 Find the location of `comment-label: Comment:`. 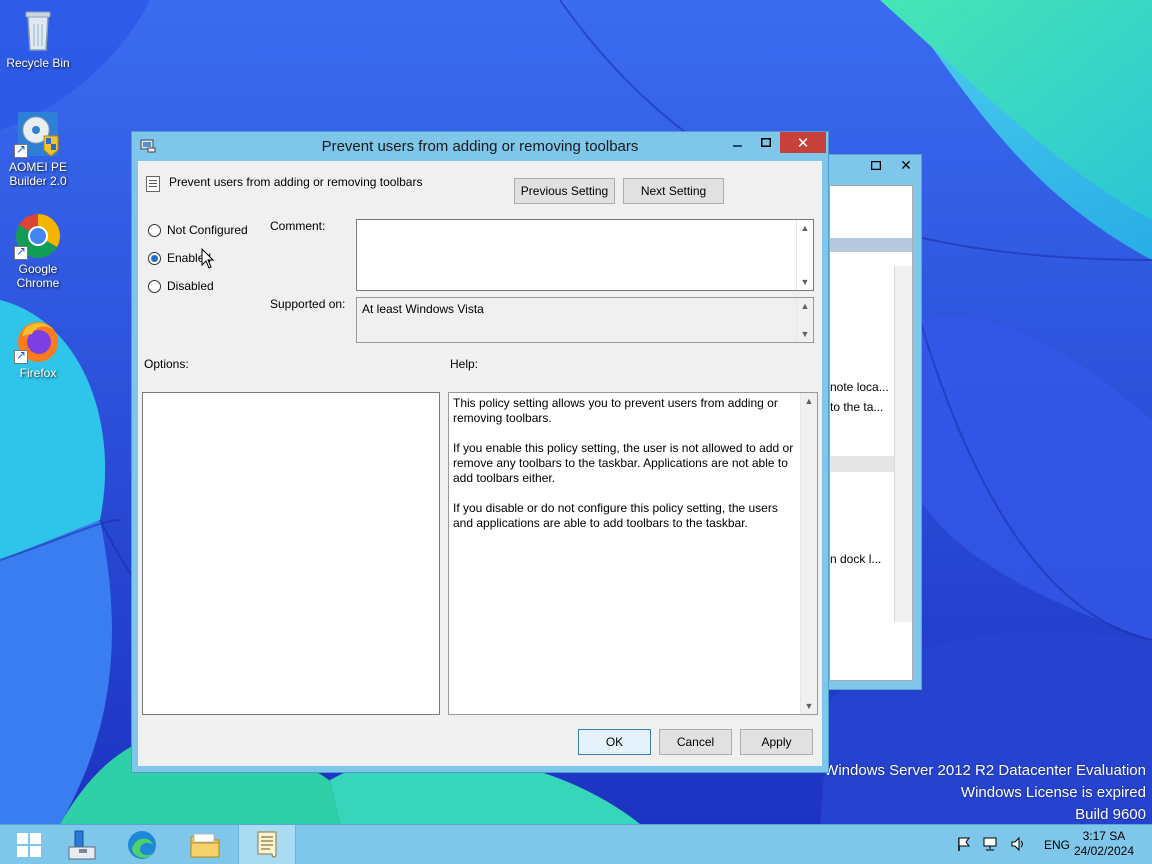

comment-label: Comment: is located at coordinates (298, 226).